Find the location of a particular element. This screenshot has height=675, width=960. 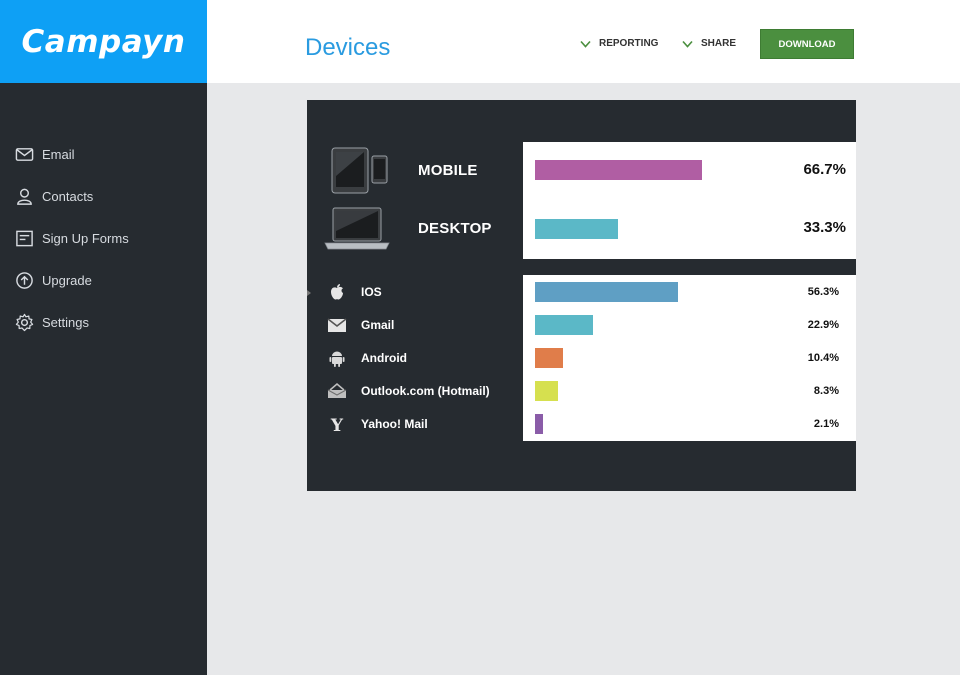

percent-desktop: 33.3% is located at coordinates (824, 227).